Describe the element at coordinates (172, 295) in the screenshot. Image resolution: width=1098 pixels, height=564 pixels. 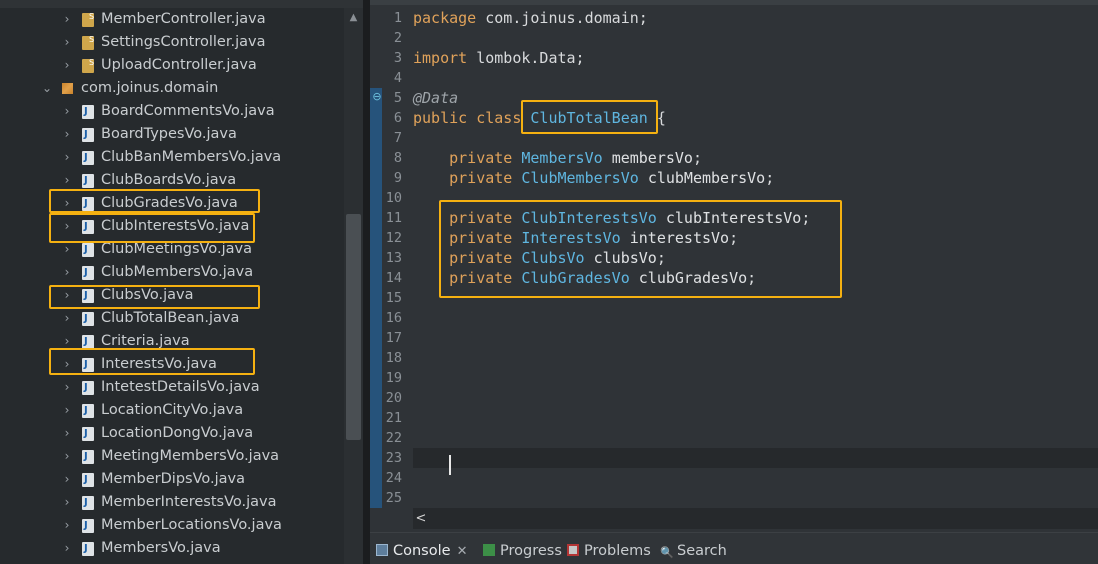
I see `tree-file-row: › ClubsVo.java` at that location.